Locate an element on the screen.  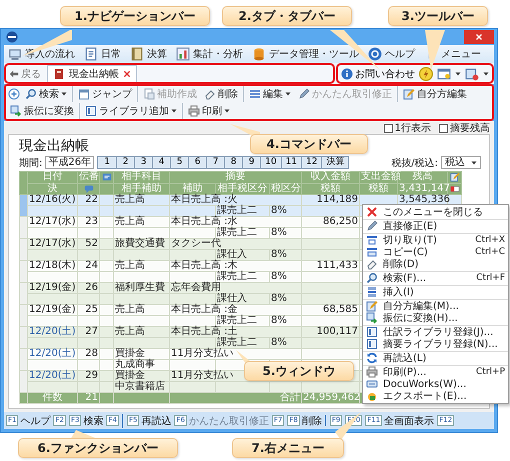
command-button: 自分方編集 is located at coordinates (433, 94).